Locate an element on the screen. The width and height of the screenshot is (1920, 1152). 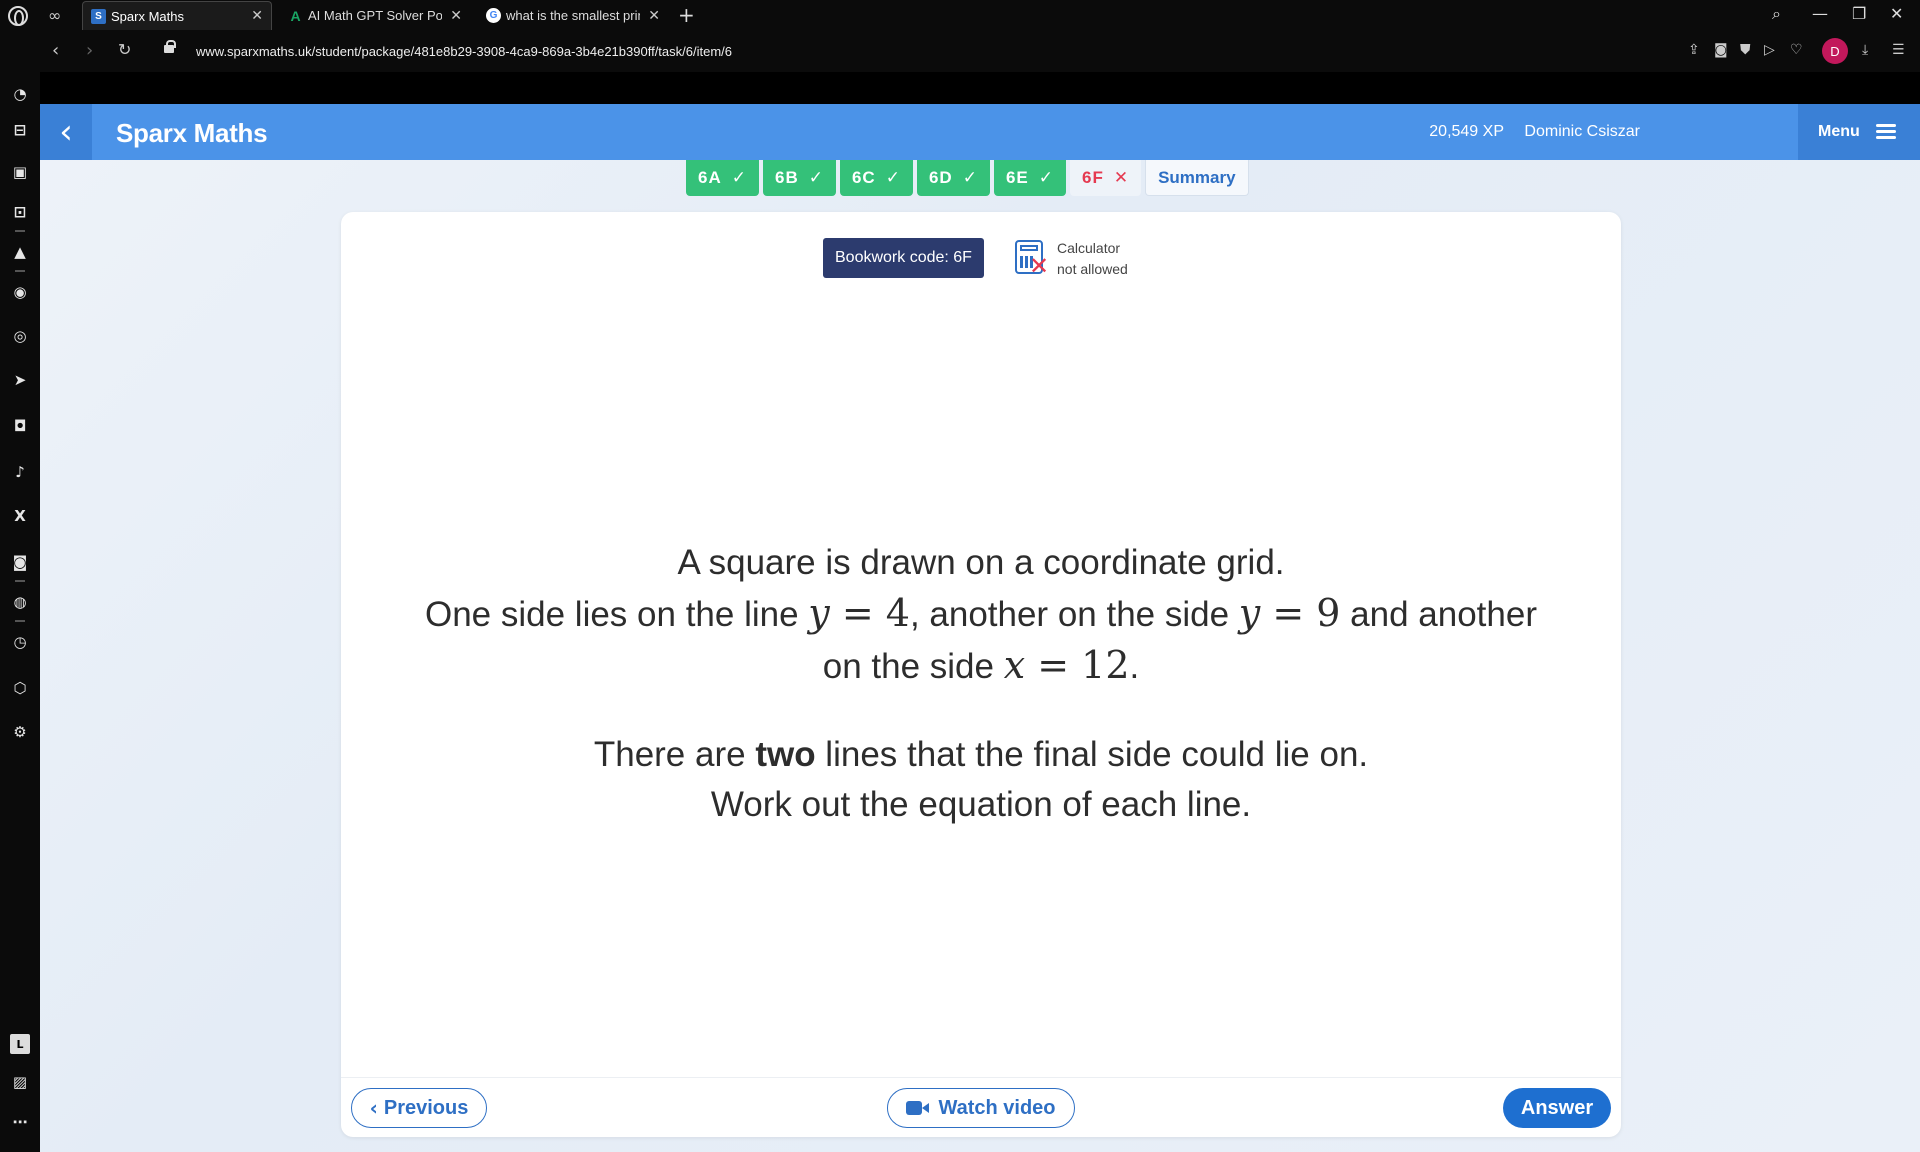
infinity-icon: ∞ is located at coordinates (54, 15).